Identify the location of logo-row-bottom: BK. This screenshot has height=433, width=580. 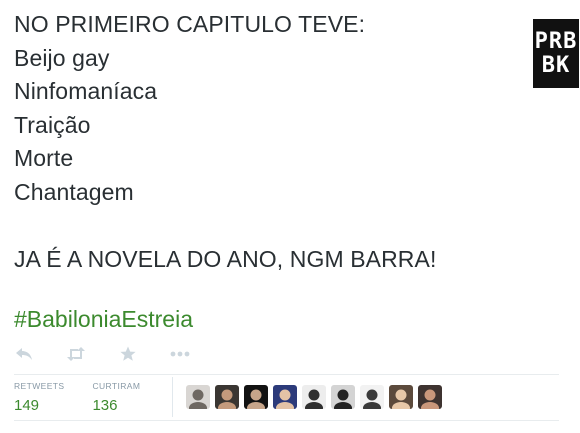
(556, 65).